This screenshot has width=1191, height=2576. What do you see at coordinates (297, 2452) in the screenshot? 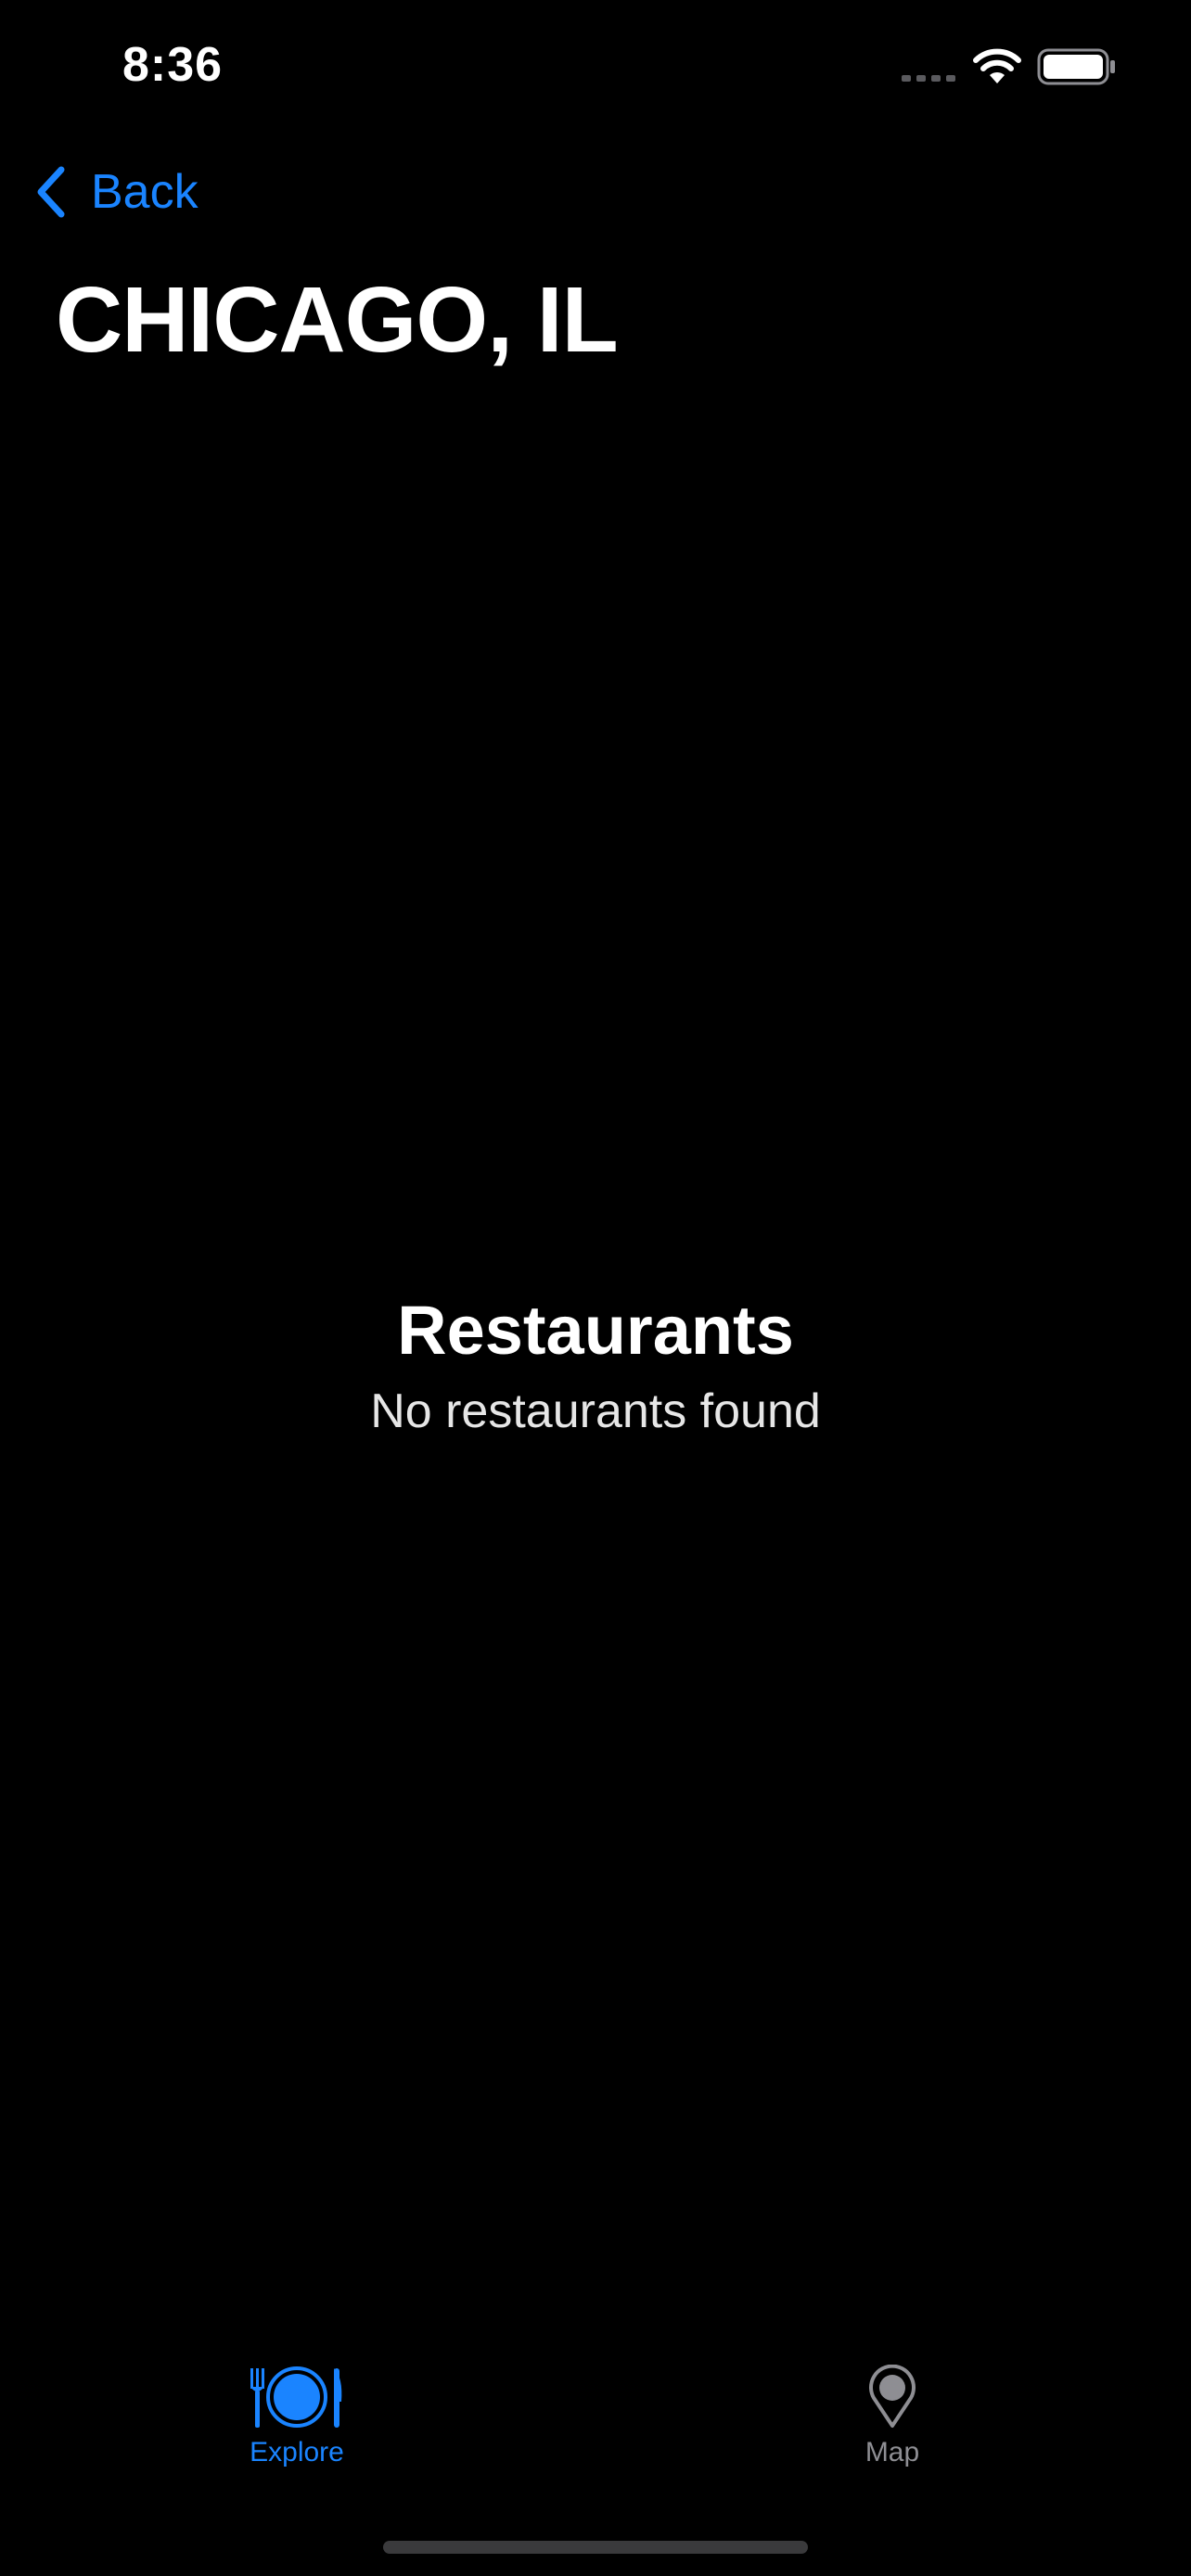
I see `tab-explore-label: Explore` at bounding box center [297, 2452].